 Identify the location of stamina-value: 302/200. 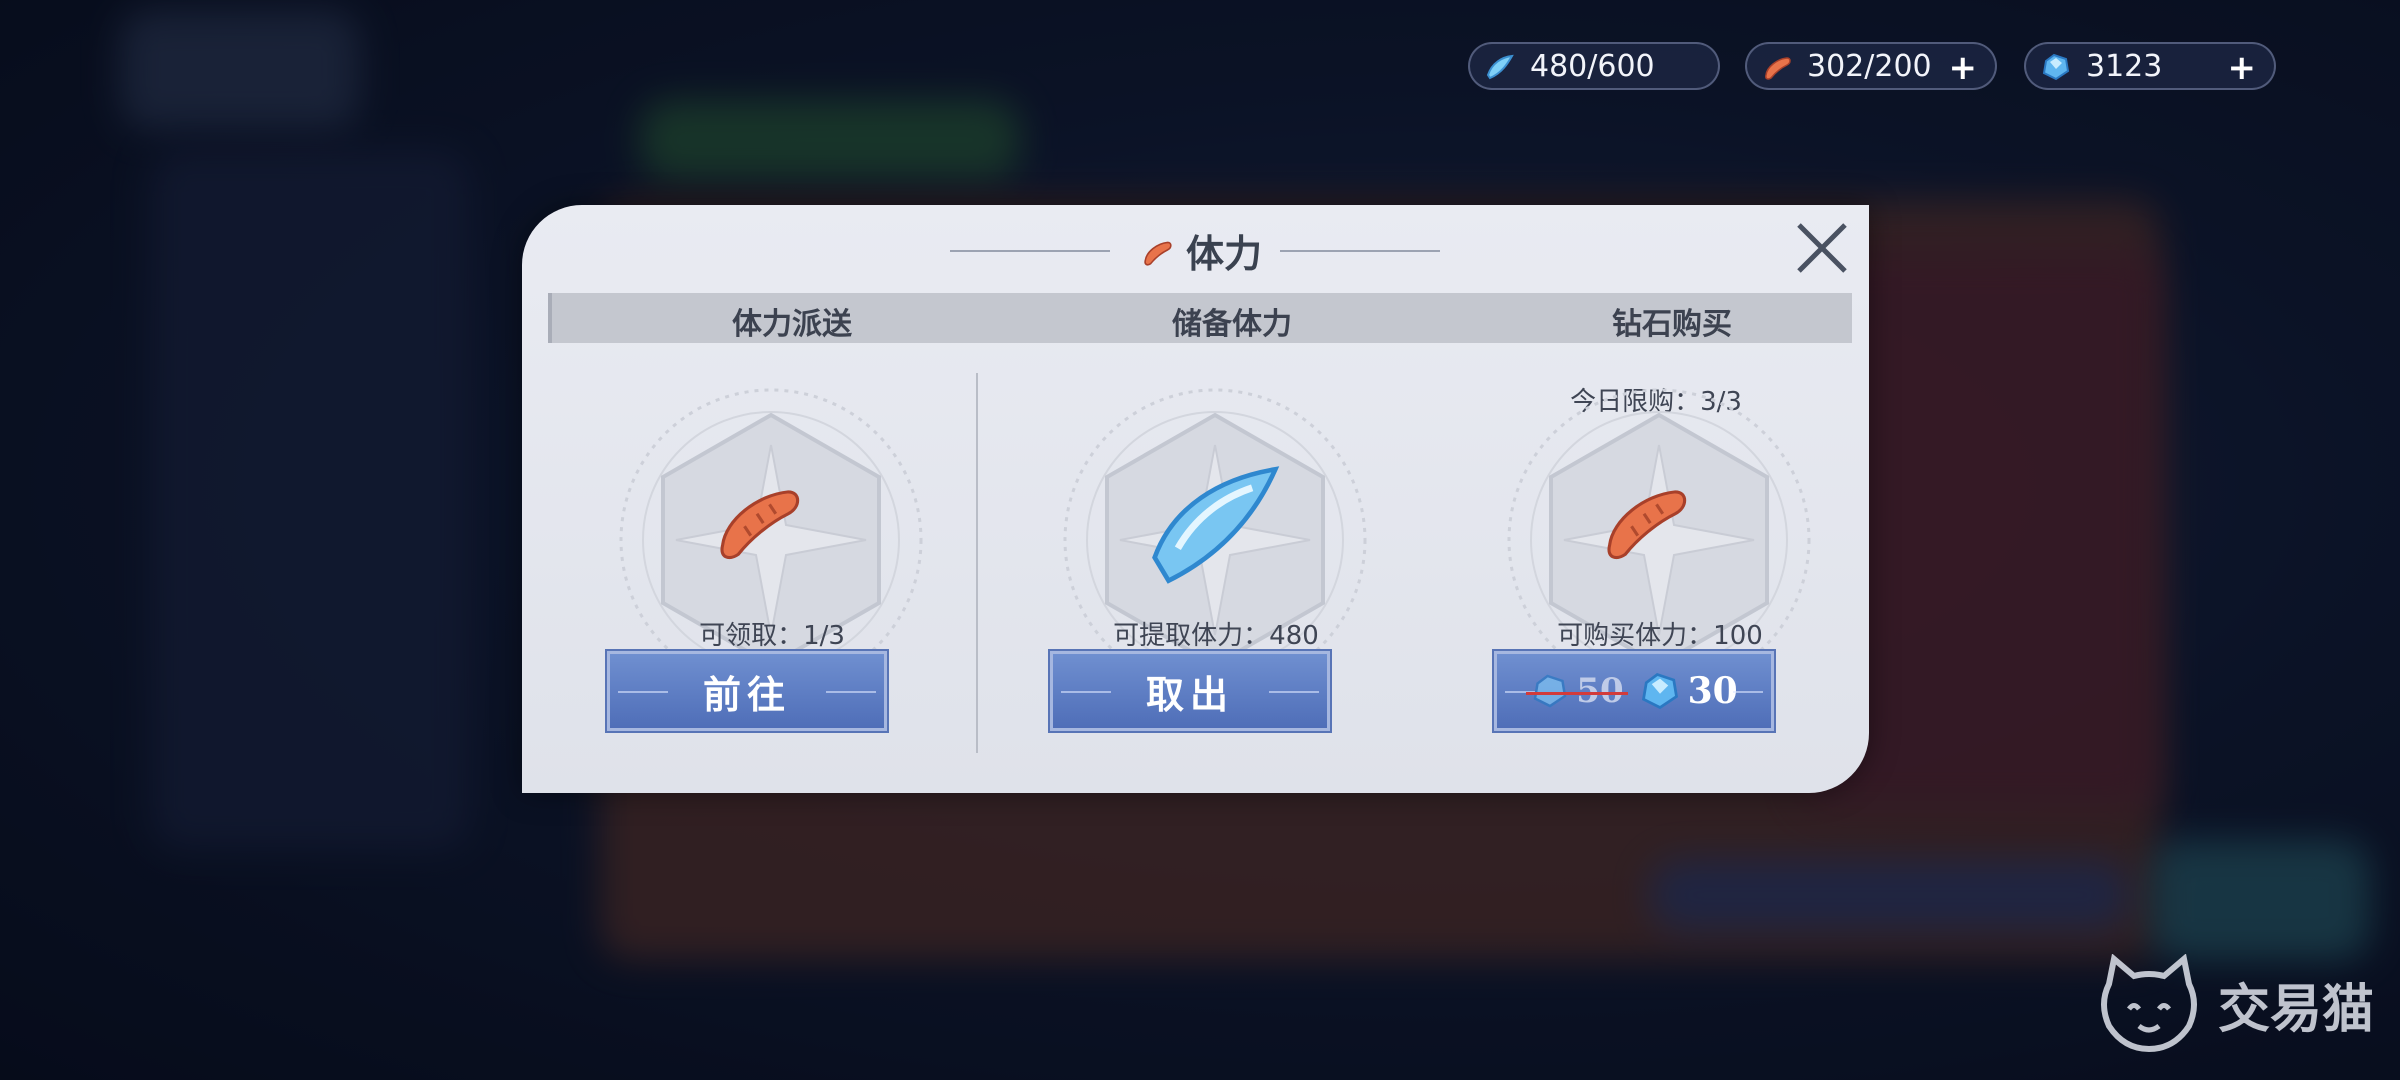
(1869, 66).